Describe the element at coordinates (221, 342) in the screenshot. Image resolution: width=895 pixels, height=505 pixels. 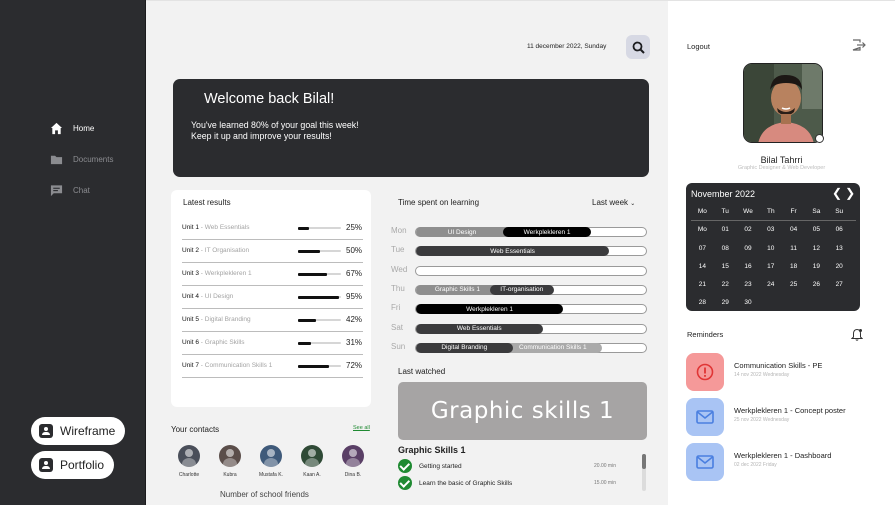
I see `result-course: - Graphic Skills` at that location.